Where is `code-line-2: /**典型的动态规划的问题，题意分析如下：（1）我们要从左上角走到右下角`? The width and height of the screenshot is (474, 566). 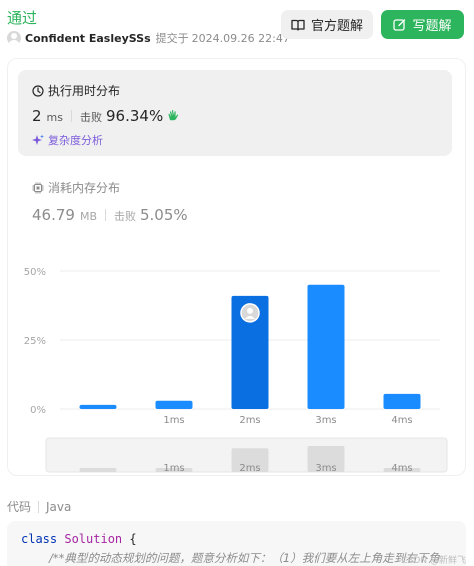
code-line-2: /**典型的动态规划的问题，题意分析如下：（1）我们要从左上角走到右下角 is located at coordinates (244, 558).